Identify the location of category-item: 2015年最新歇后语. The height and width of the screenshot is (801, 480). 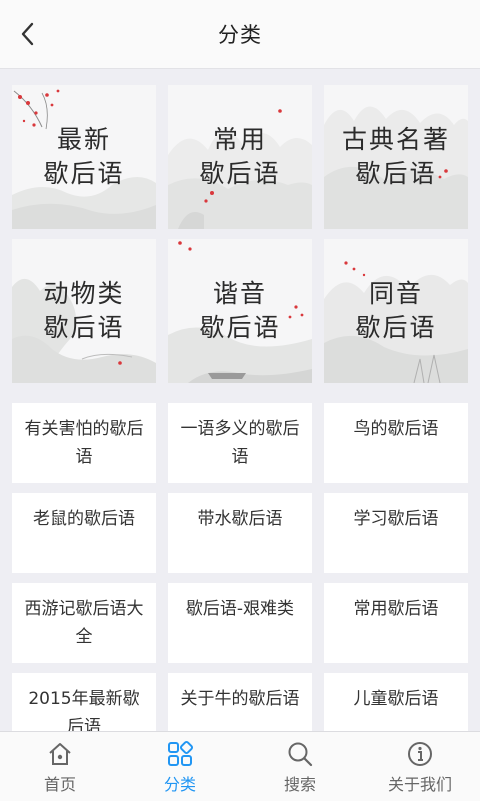
(84, 702).